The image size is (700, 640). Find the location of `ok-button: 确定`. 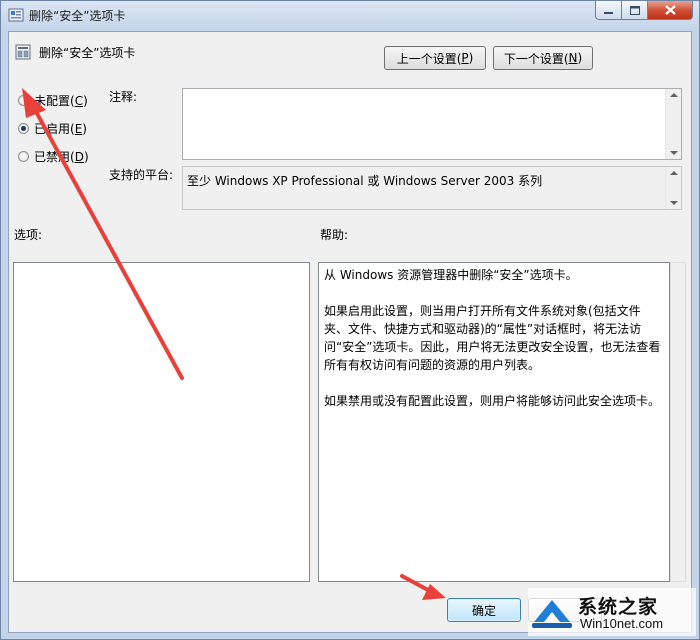

ok-button: 确定 is located at coordinates (484, 610).